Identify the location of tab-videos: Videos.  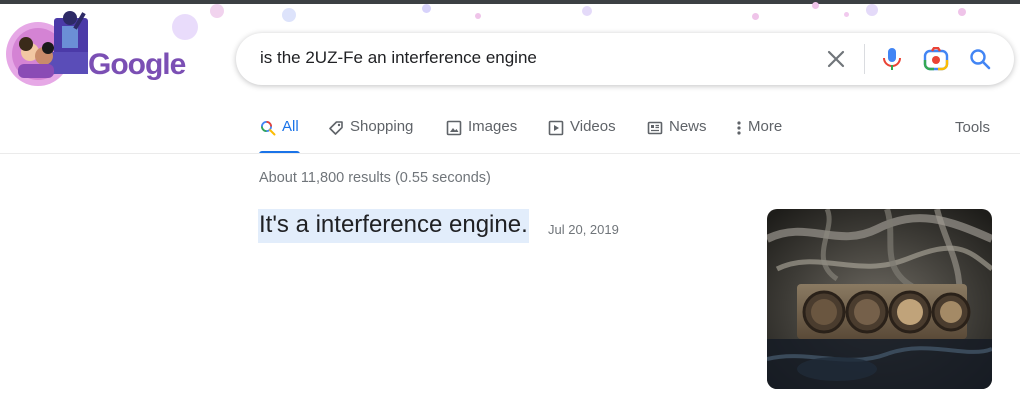
(581, 136).